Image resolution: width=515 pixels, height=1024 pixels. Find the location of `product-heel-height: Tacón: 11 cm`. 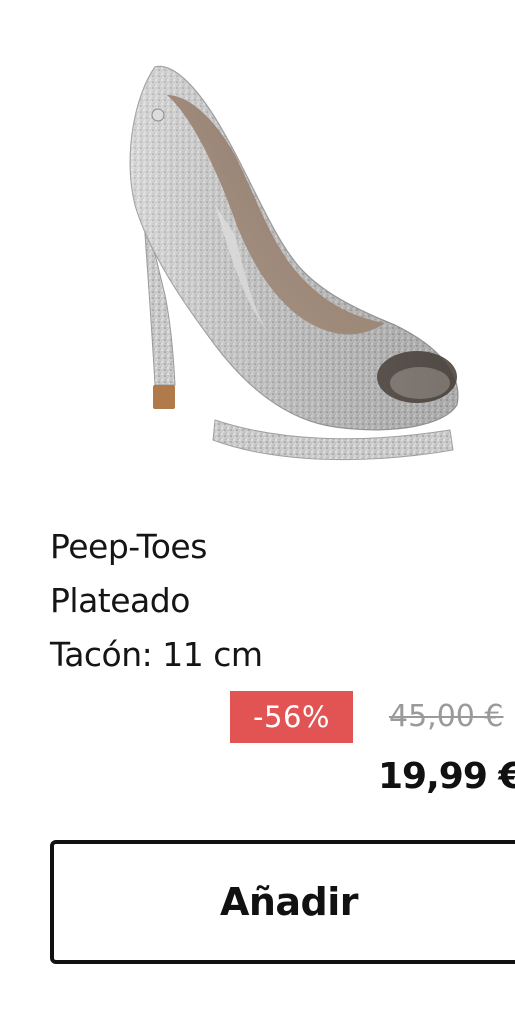

product-heel-height: Tacón: 11 cm is located at coordinates (156, 654).